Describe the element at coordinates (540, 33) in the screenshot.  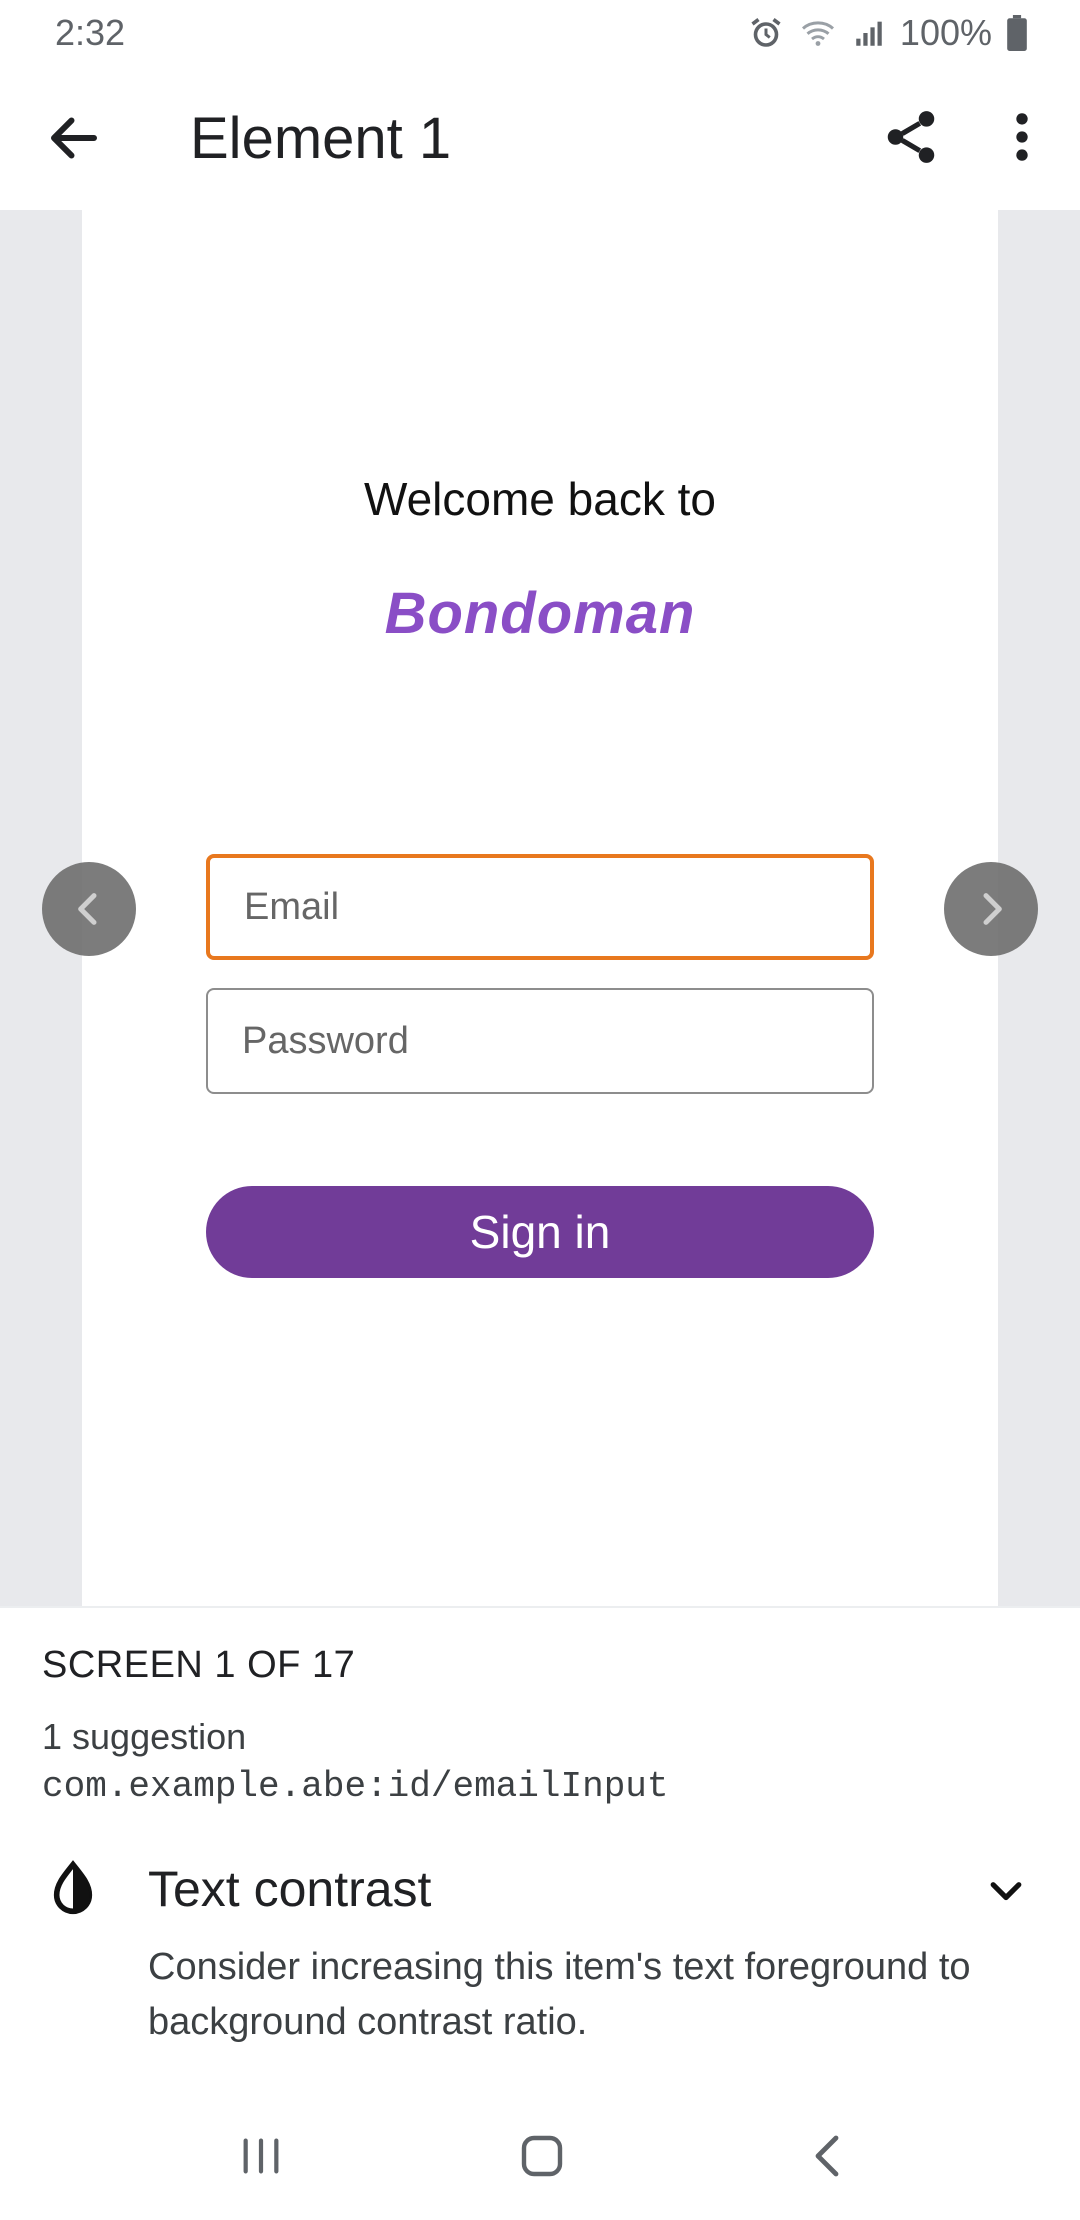
I see `status-bar: 2:32 100%` at that location.